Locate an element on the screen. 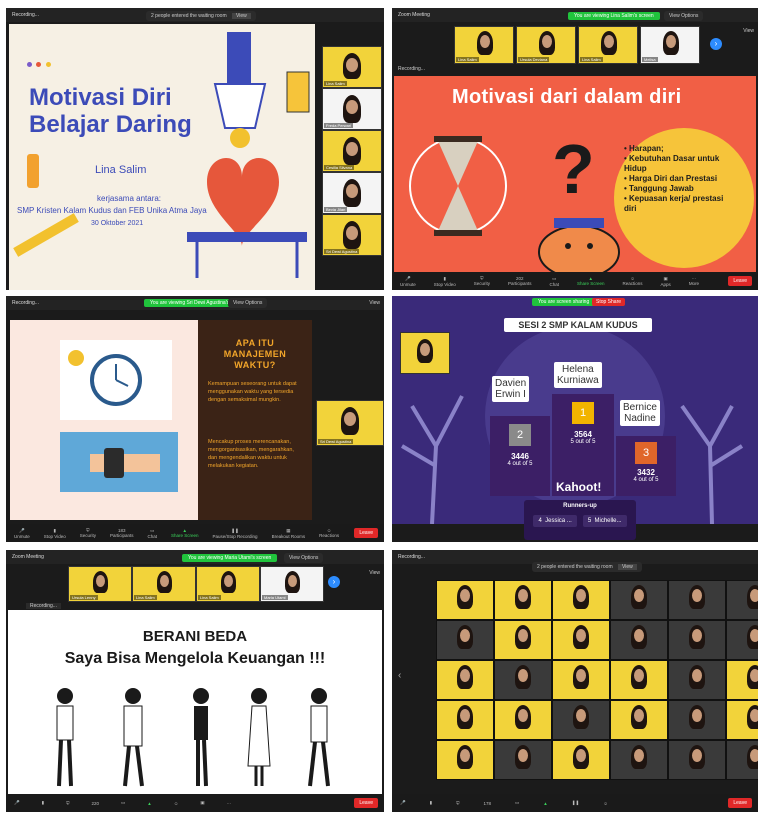 The image size is (761, 814). recording-button: ❚❚ Pause/Stop Recording is located at coordinates (235, 533).